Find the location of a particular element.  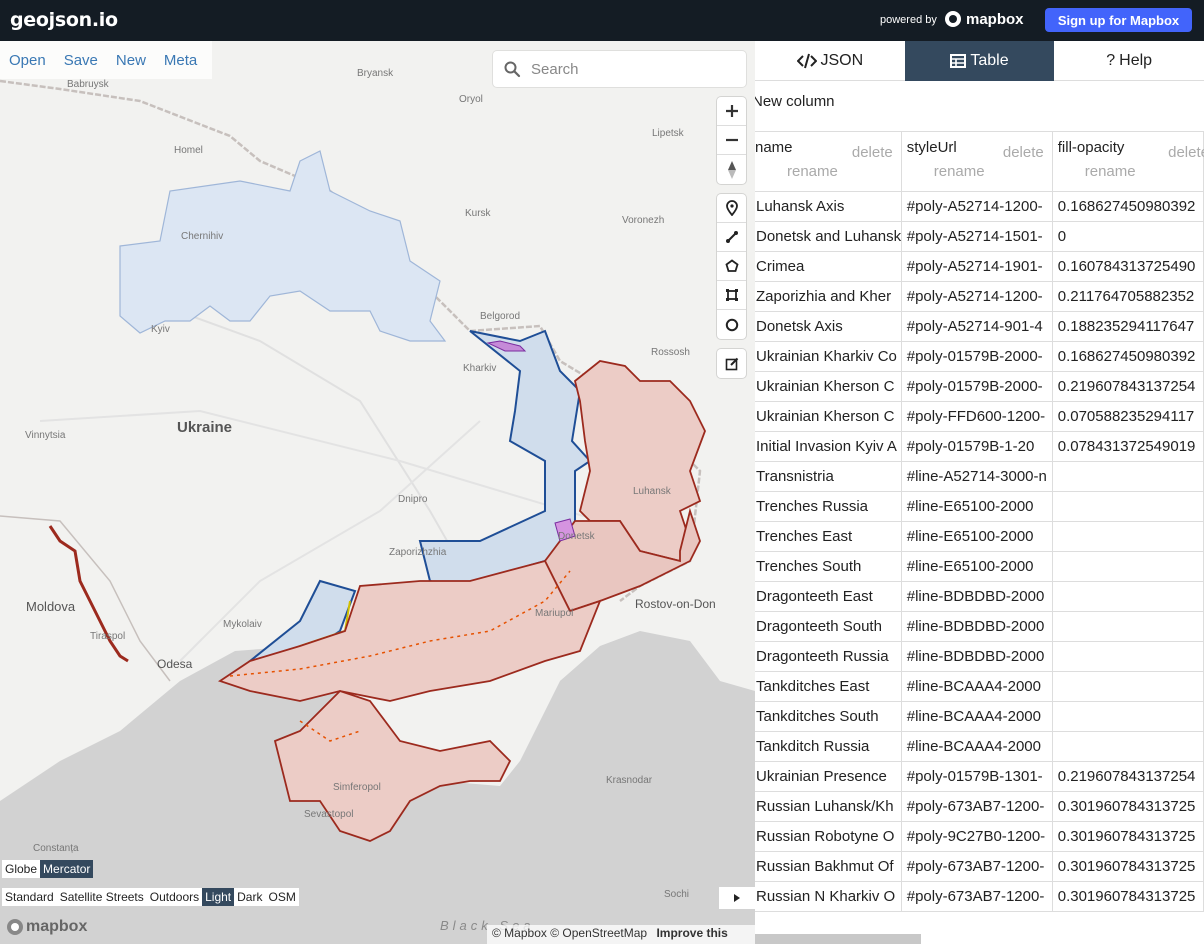

draw-circle-button is located at coordinates (731, 324).